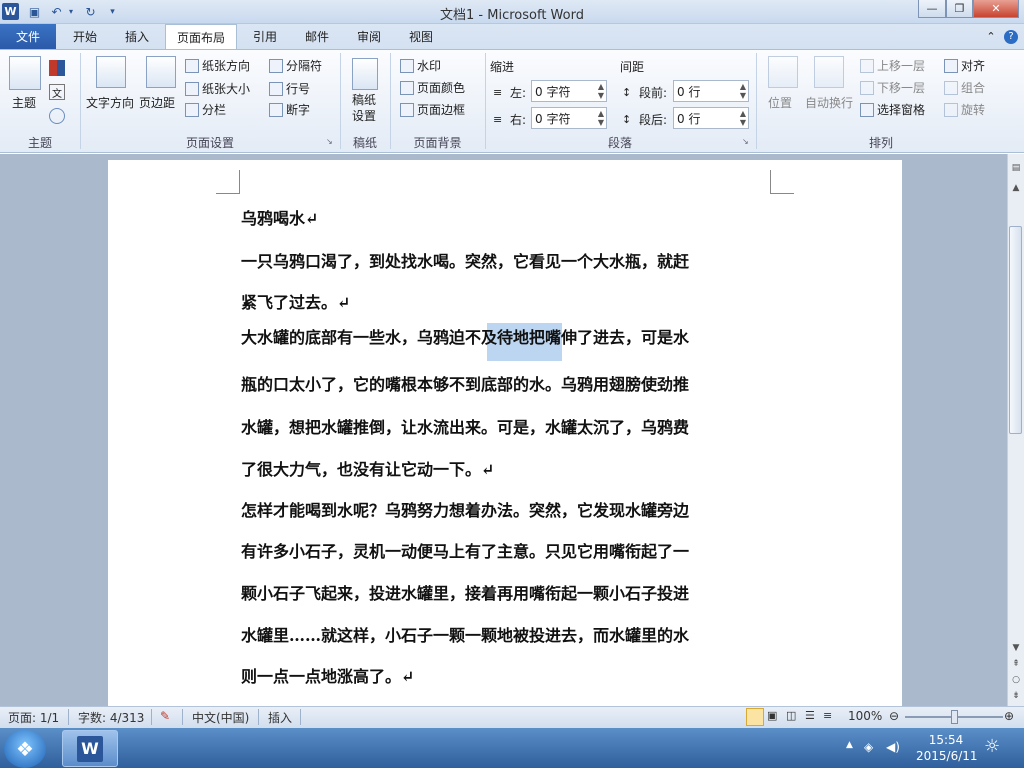 Image resolution: width=1024 pixels, height=768 pixels. What do you see at coordinates (892, 87) in the screenshot?
I see `send-backward-button: 下移一层` at bounding box center [892, 87].